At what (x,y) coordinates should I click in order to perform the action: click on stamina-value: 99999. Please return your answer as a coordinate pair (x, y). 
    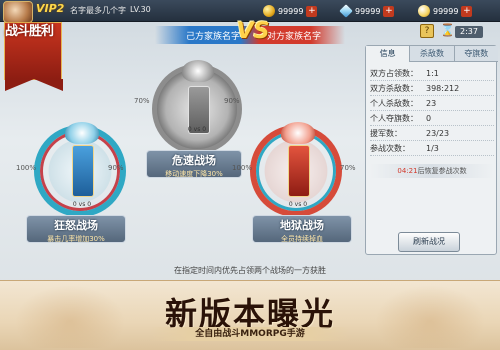
    Looking at the image, I should click on (446, 11).